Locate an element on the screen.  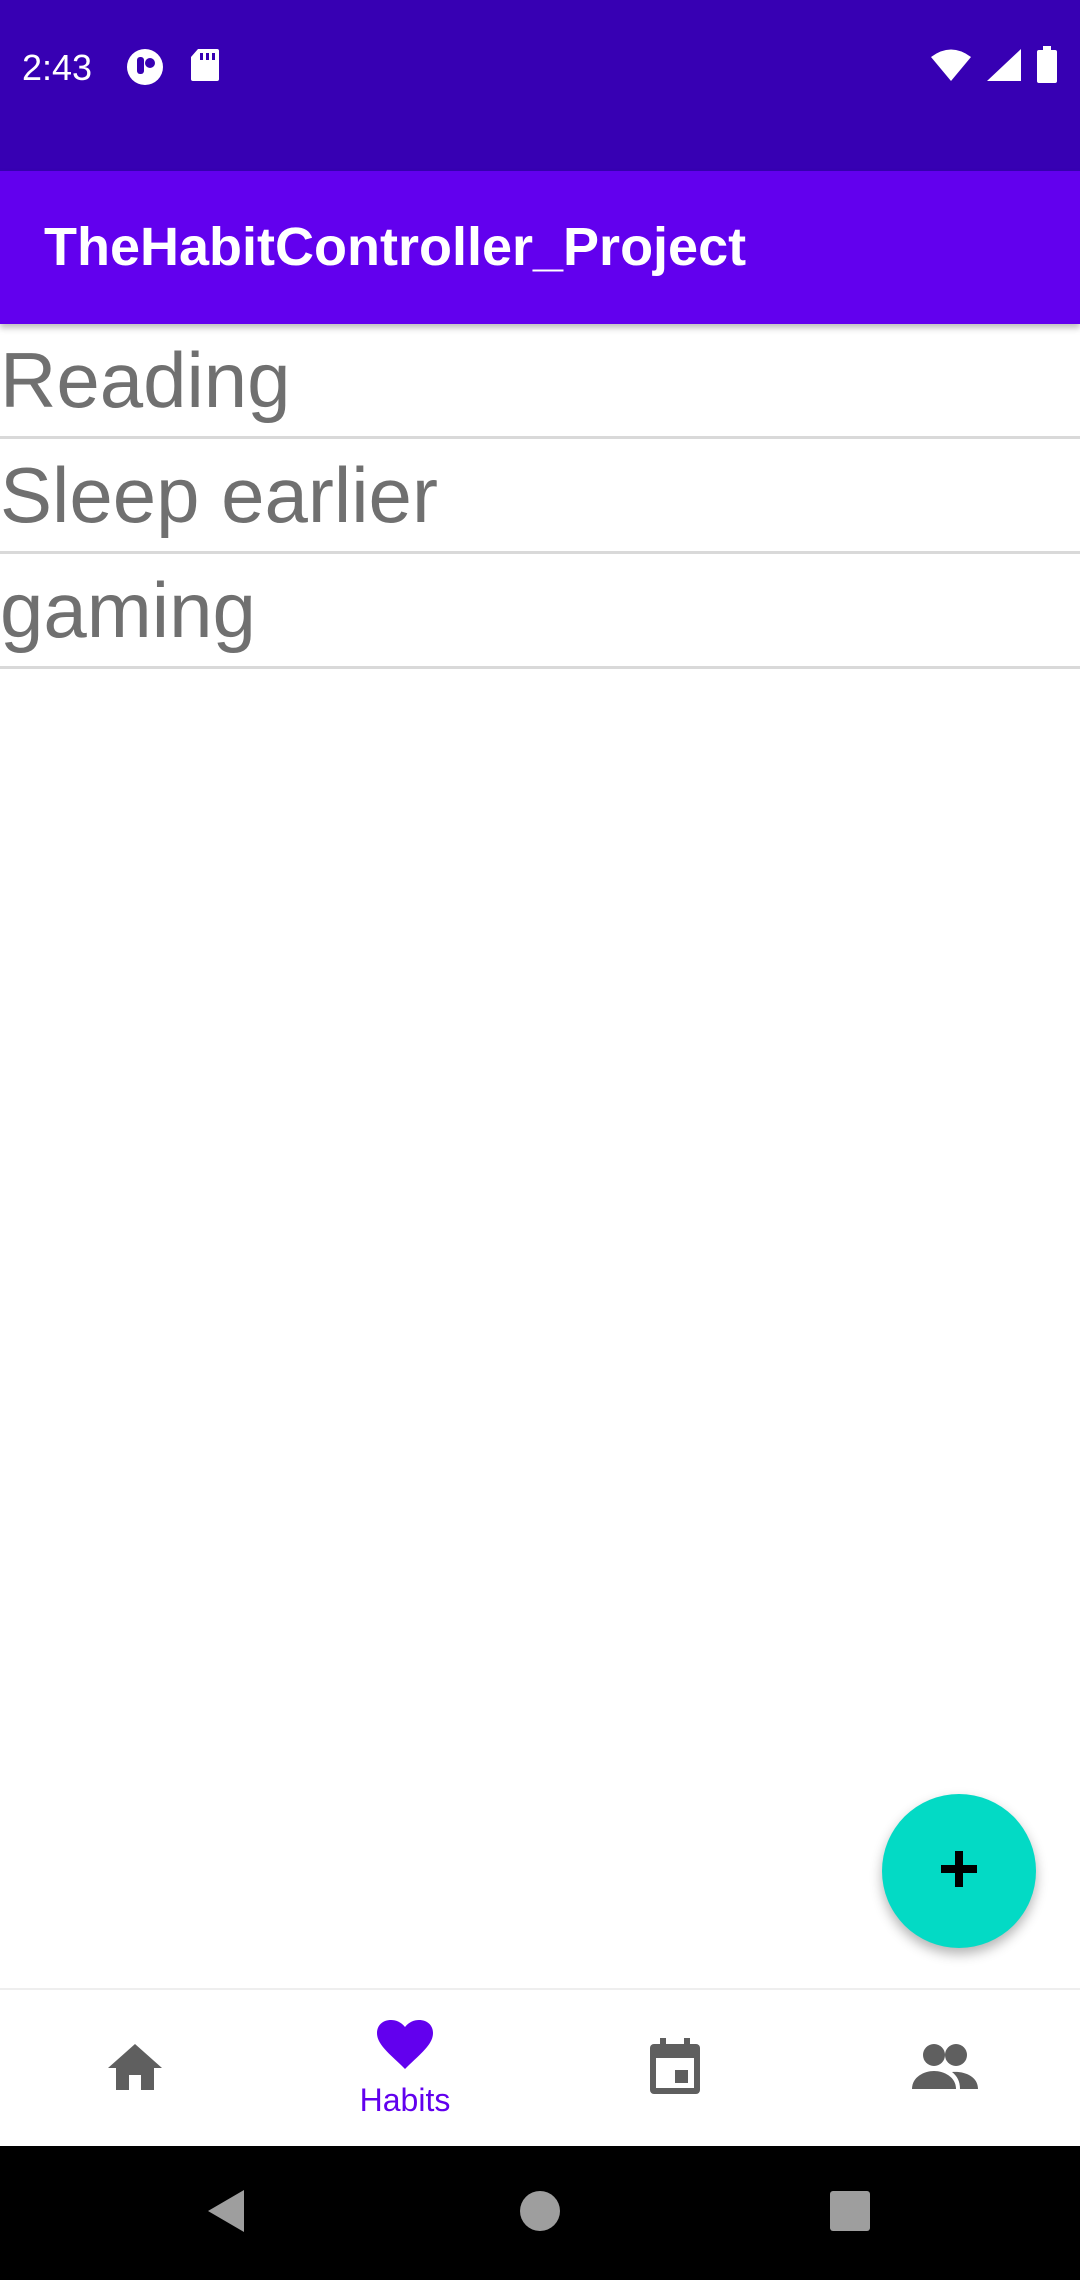
app-title: TheHabitController_Project is located at coordinates (395, 247).